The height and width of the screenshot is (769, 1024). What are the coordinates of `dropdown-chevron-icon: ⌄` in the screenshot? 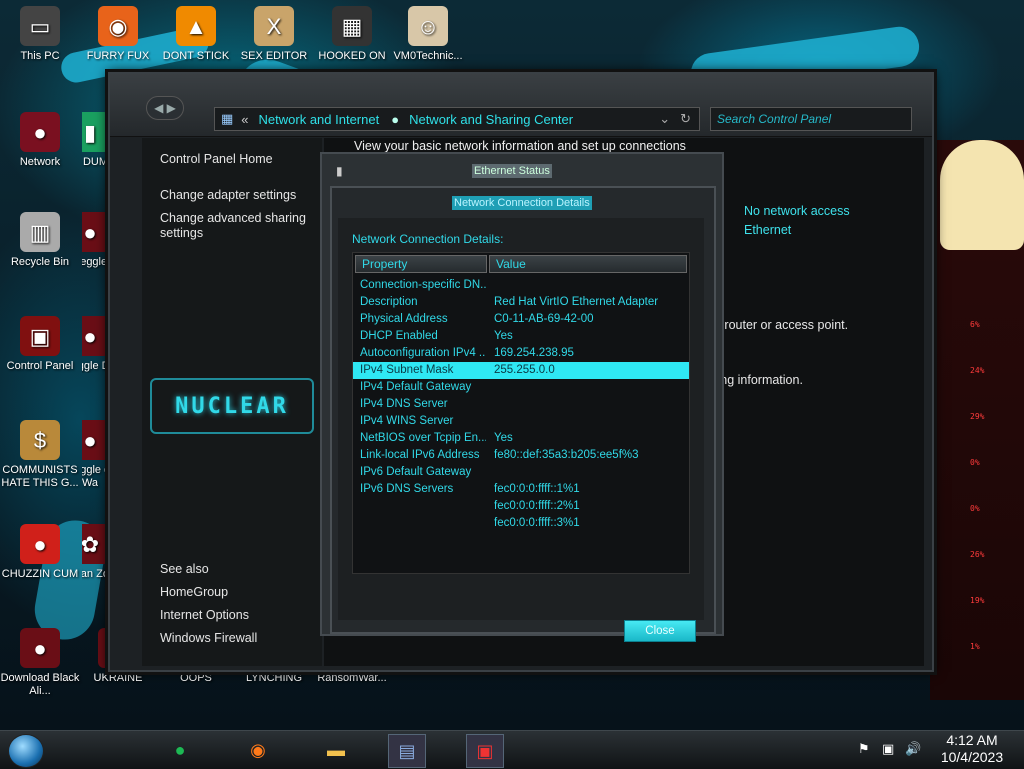 It's located at (664, 119).